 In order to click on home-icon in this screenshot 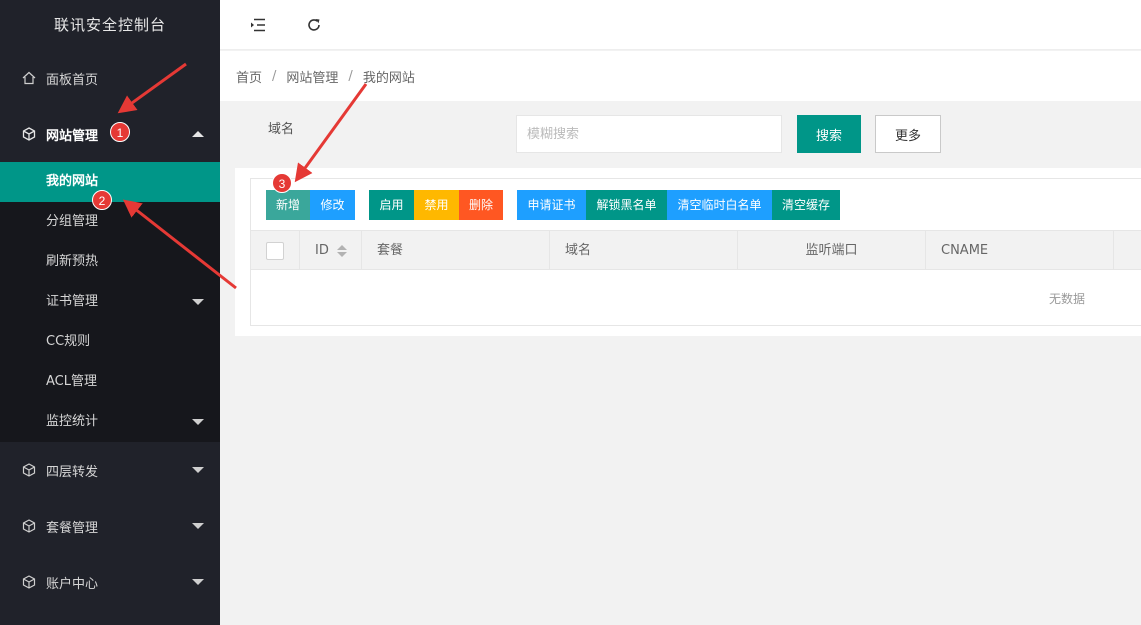, I will do `click(29, 78)`.